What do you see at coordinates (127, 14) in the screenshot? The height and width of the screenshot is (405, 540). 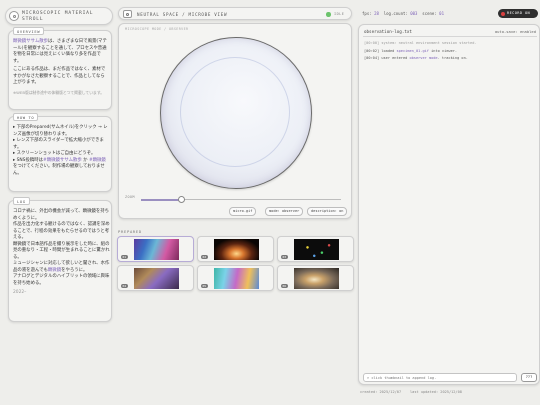 I see `settings-icon` at bounding box center [127, 14].